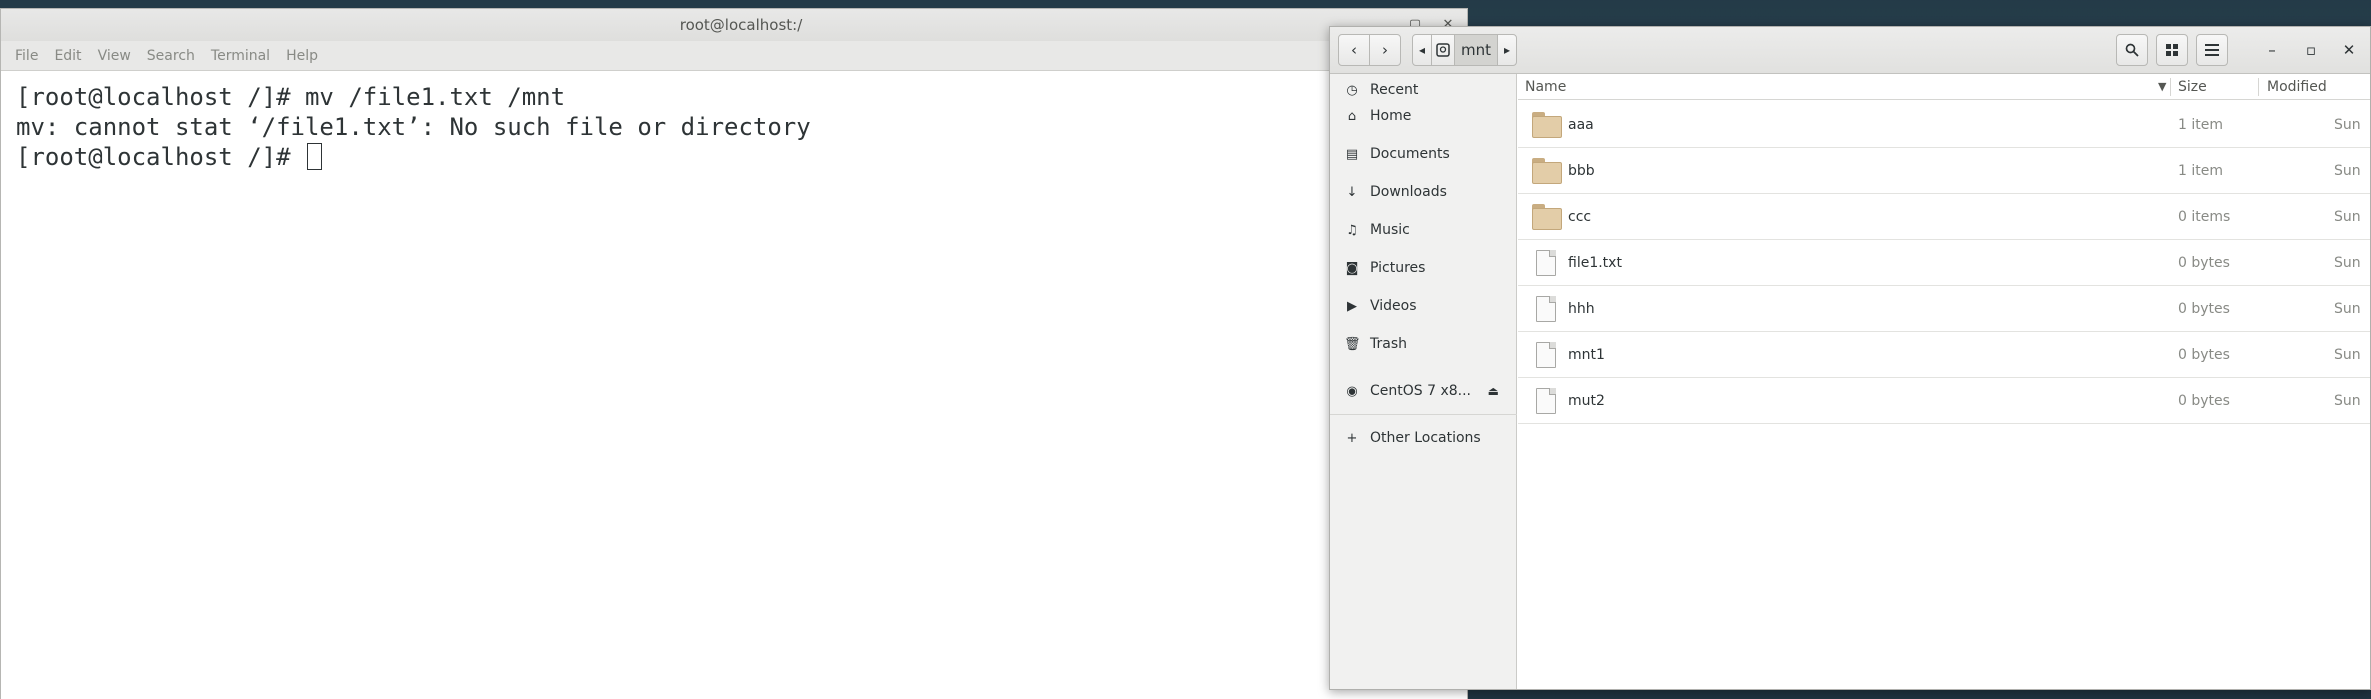  Describe the element at coordinates (1476, 50) in the screenshot. I see `path-current-button: mnt` at that location.